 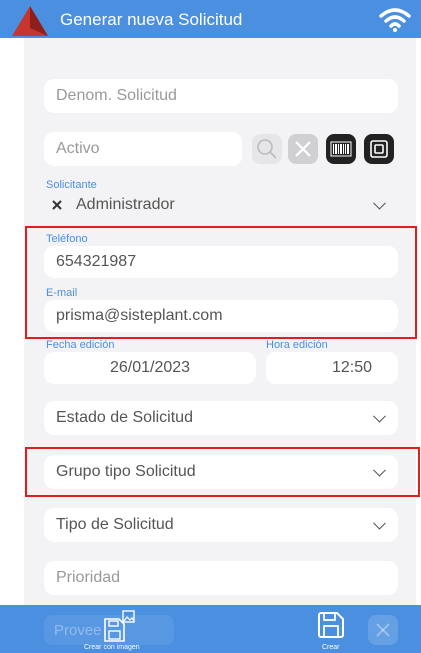 I want to click on crear-con-imagen-button: Crear con imagen, so click(x=115, y=630).